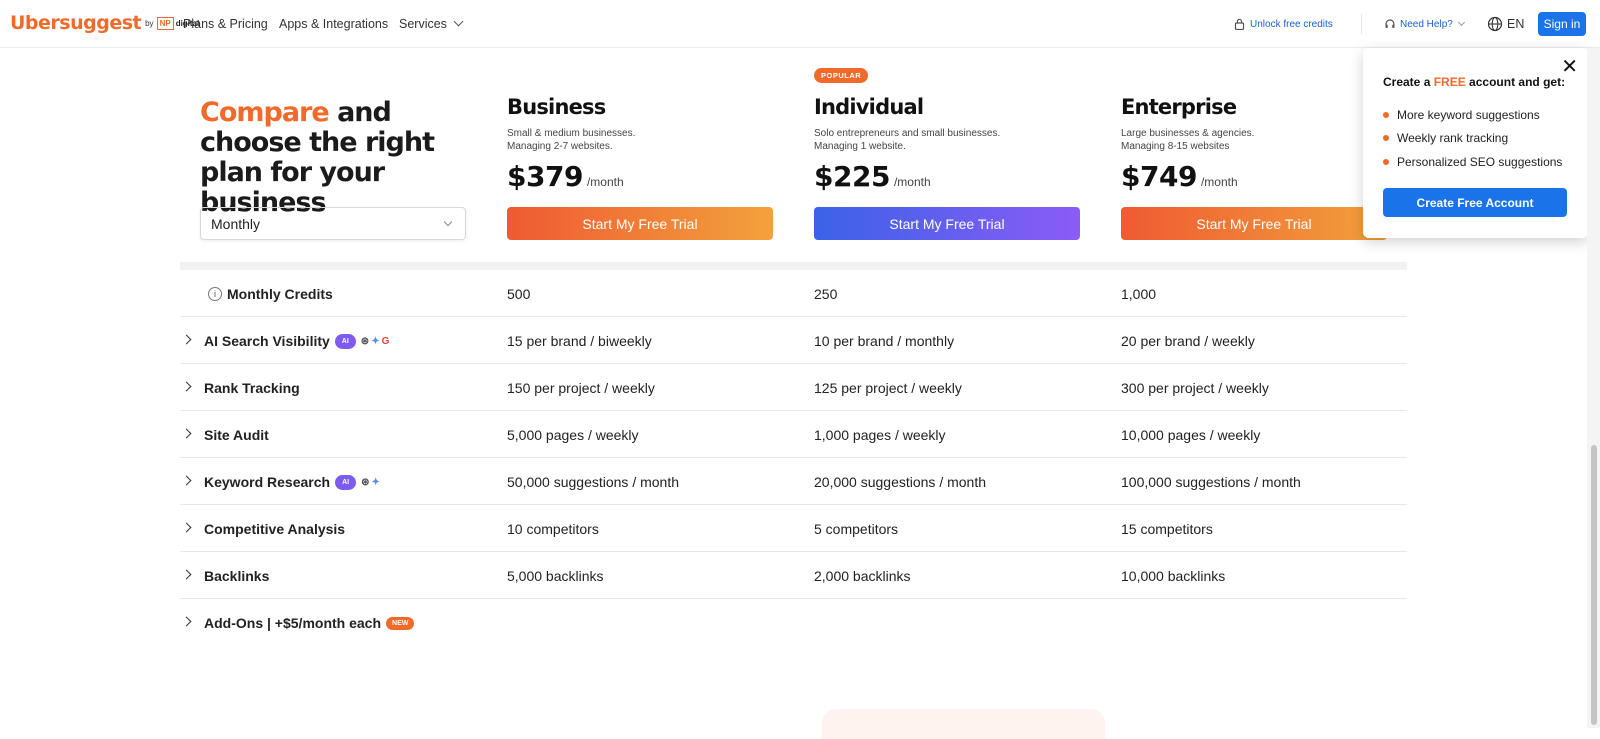 The width and height of the screenshot is (1600, 739). I want to click on popup-title-free: FREE, so click(1449, 82).